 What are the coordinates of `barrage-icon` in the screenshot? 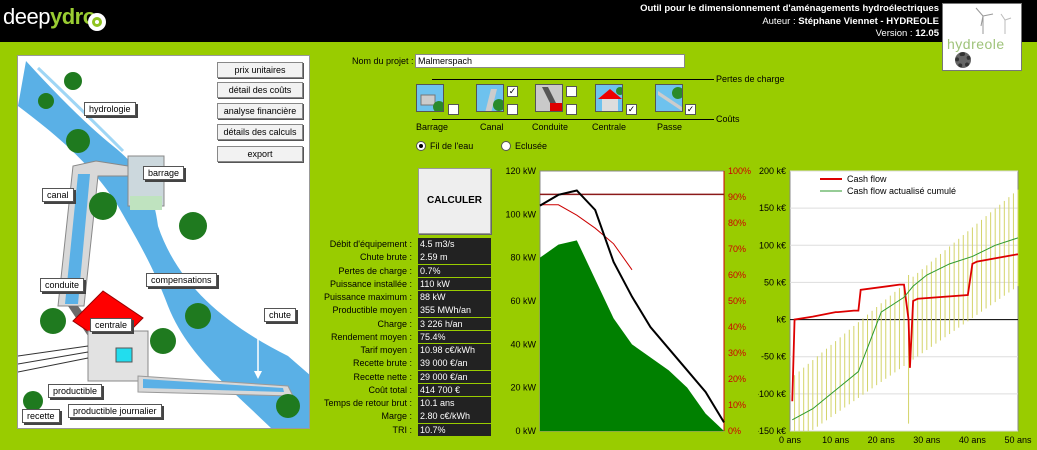 It's located at (430, 98).